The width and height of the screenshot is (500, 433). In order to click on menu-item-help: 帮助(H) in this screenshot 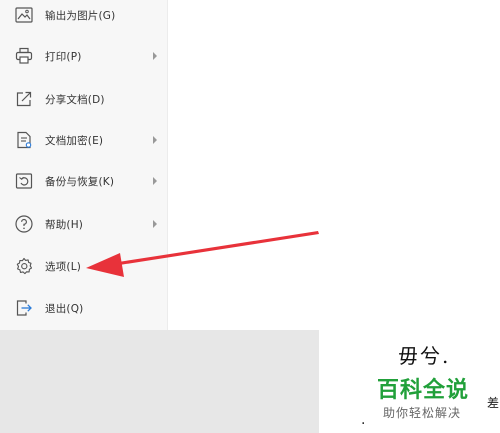, I will do `click(84, 224)`.